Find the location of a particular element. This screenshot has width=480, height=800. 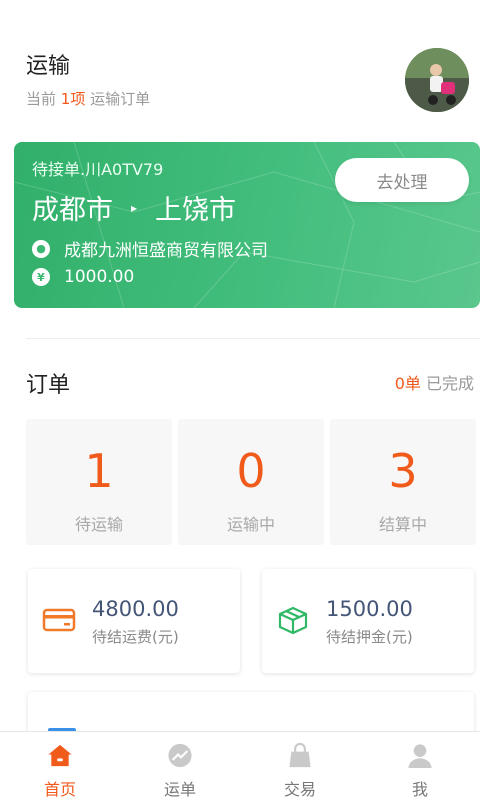

process-button: 去处理 is located at coordinates (402, 180).